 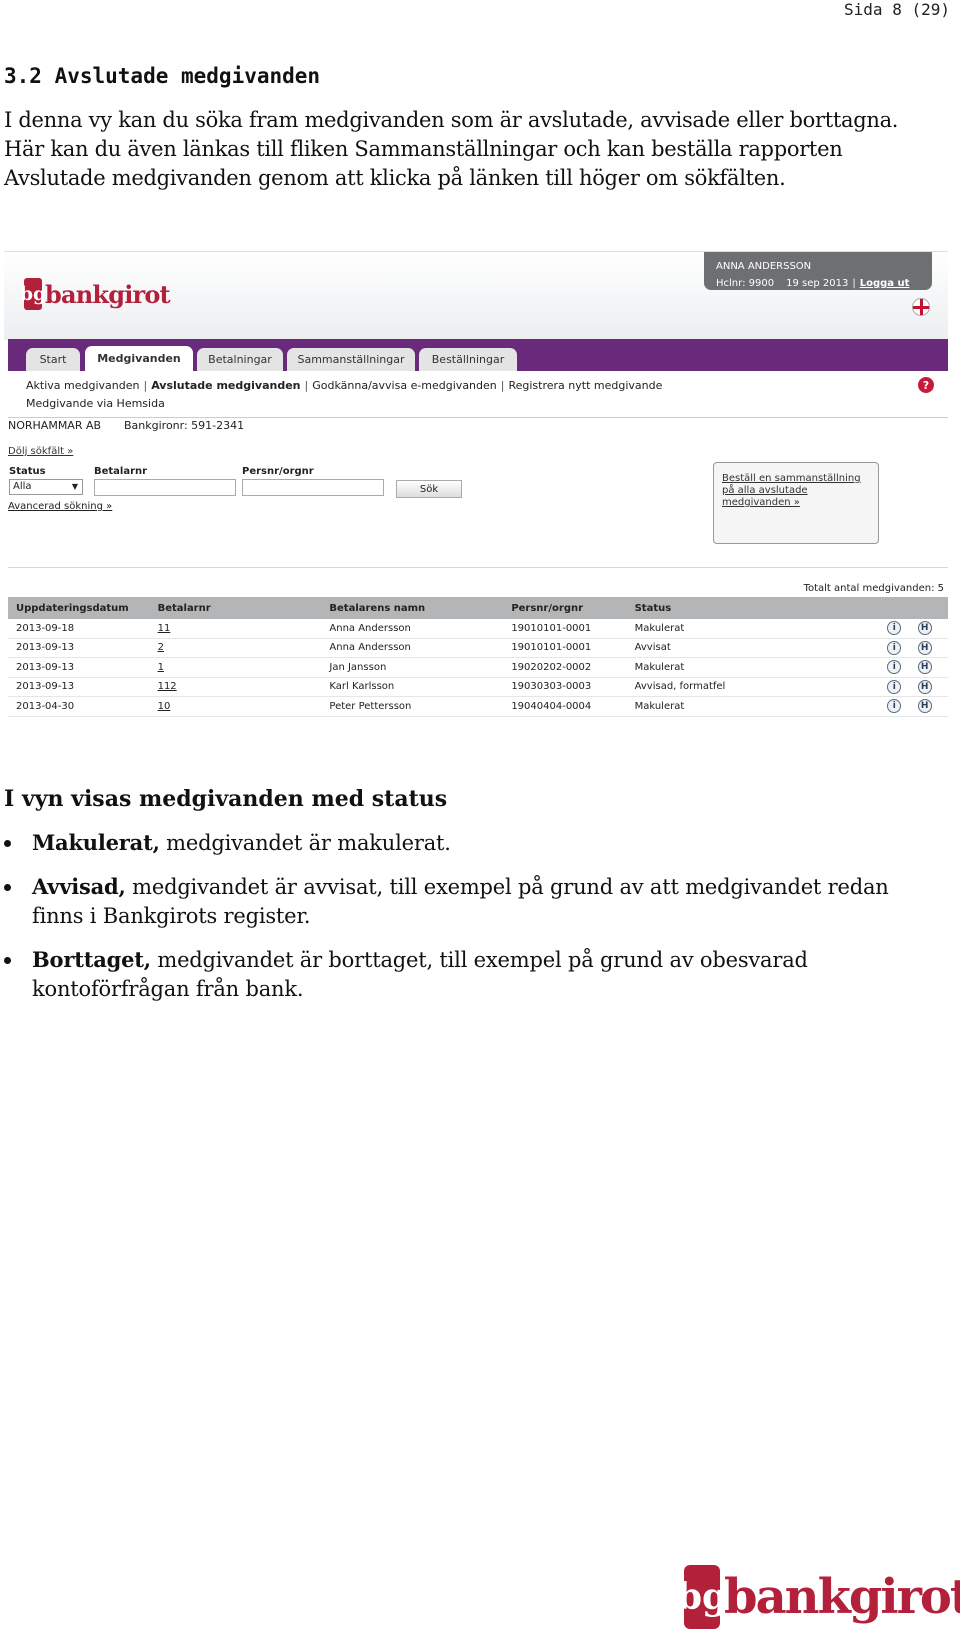 I want to click on hclnr: Hclnr: 9900, so click(x=745, y=283).